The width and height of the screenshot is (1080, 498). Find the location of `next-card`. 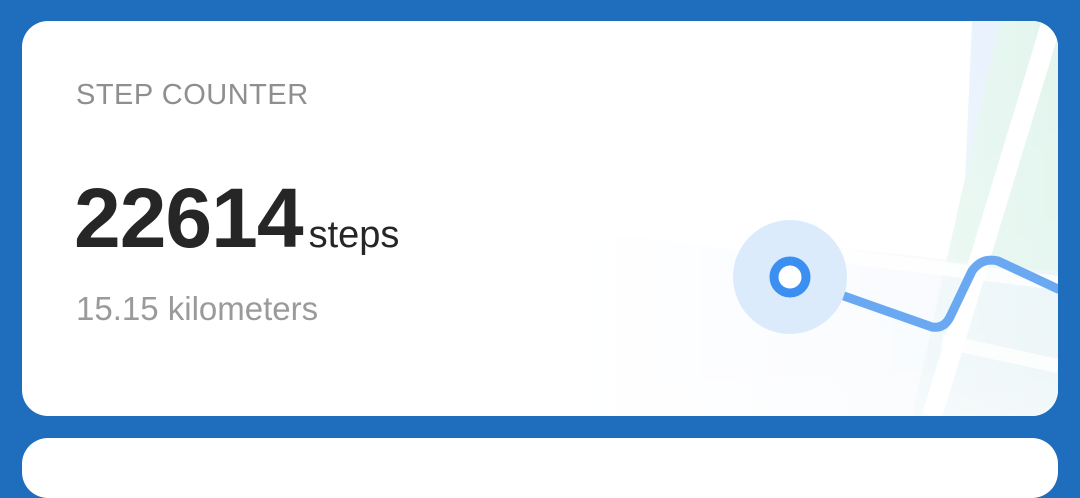

next-card is located at coordinates (540, 468).